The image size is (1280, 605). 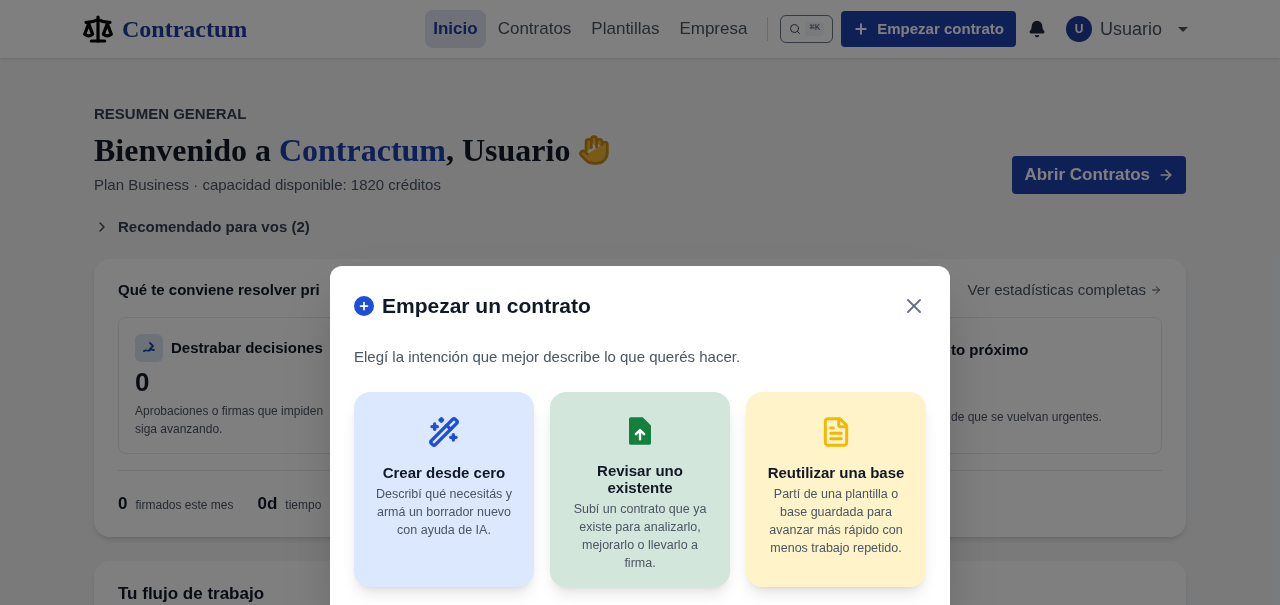 I want to click on metric-label: tiempo, so click(x=303, y=505).